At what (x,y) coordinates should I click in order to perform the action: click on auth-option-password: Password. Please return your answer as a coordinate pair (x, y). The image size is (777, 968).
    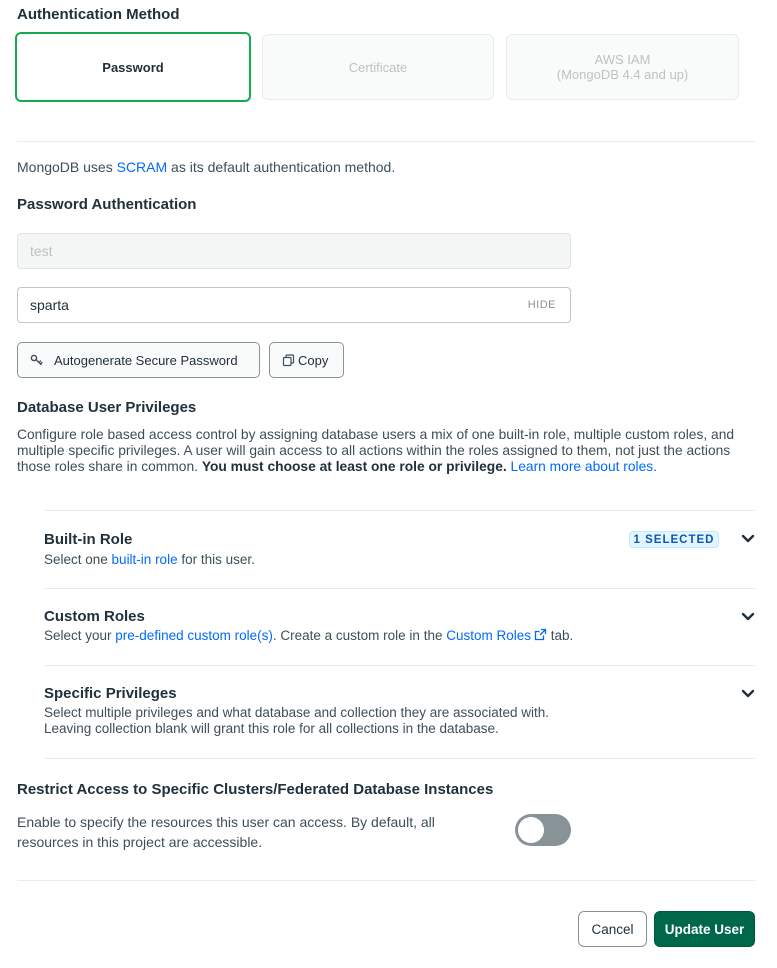
    Looking at the image, I should click on (133, 67).